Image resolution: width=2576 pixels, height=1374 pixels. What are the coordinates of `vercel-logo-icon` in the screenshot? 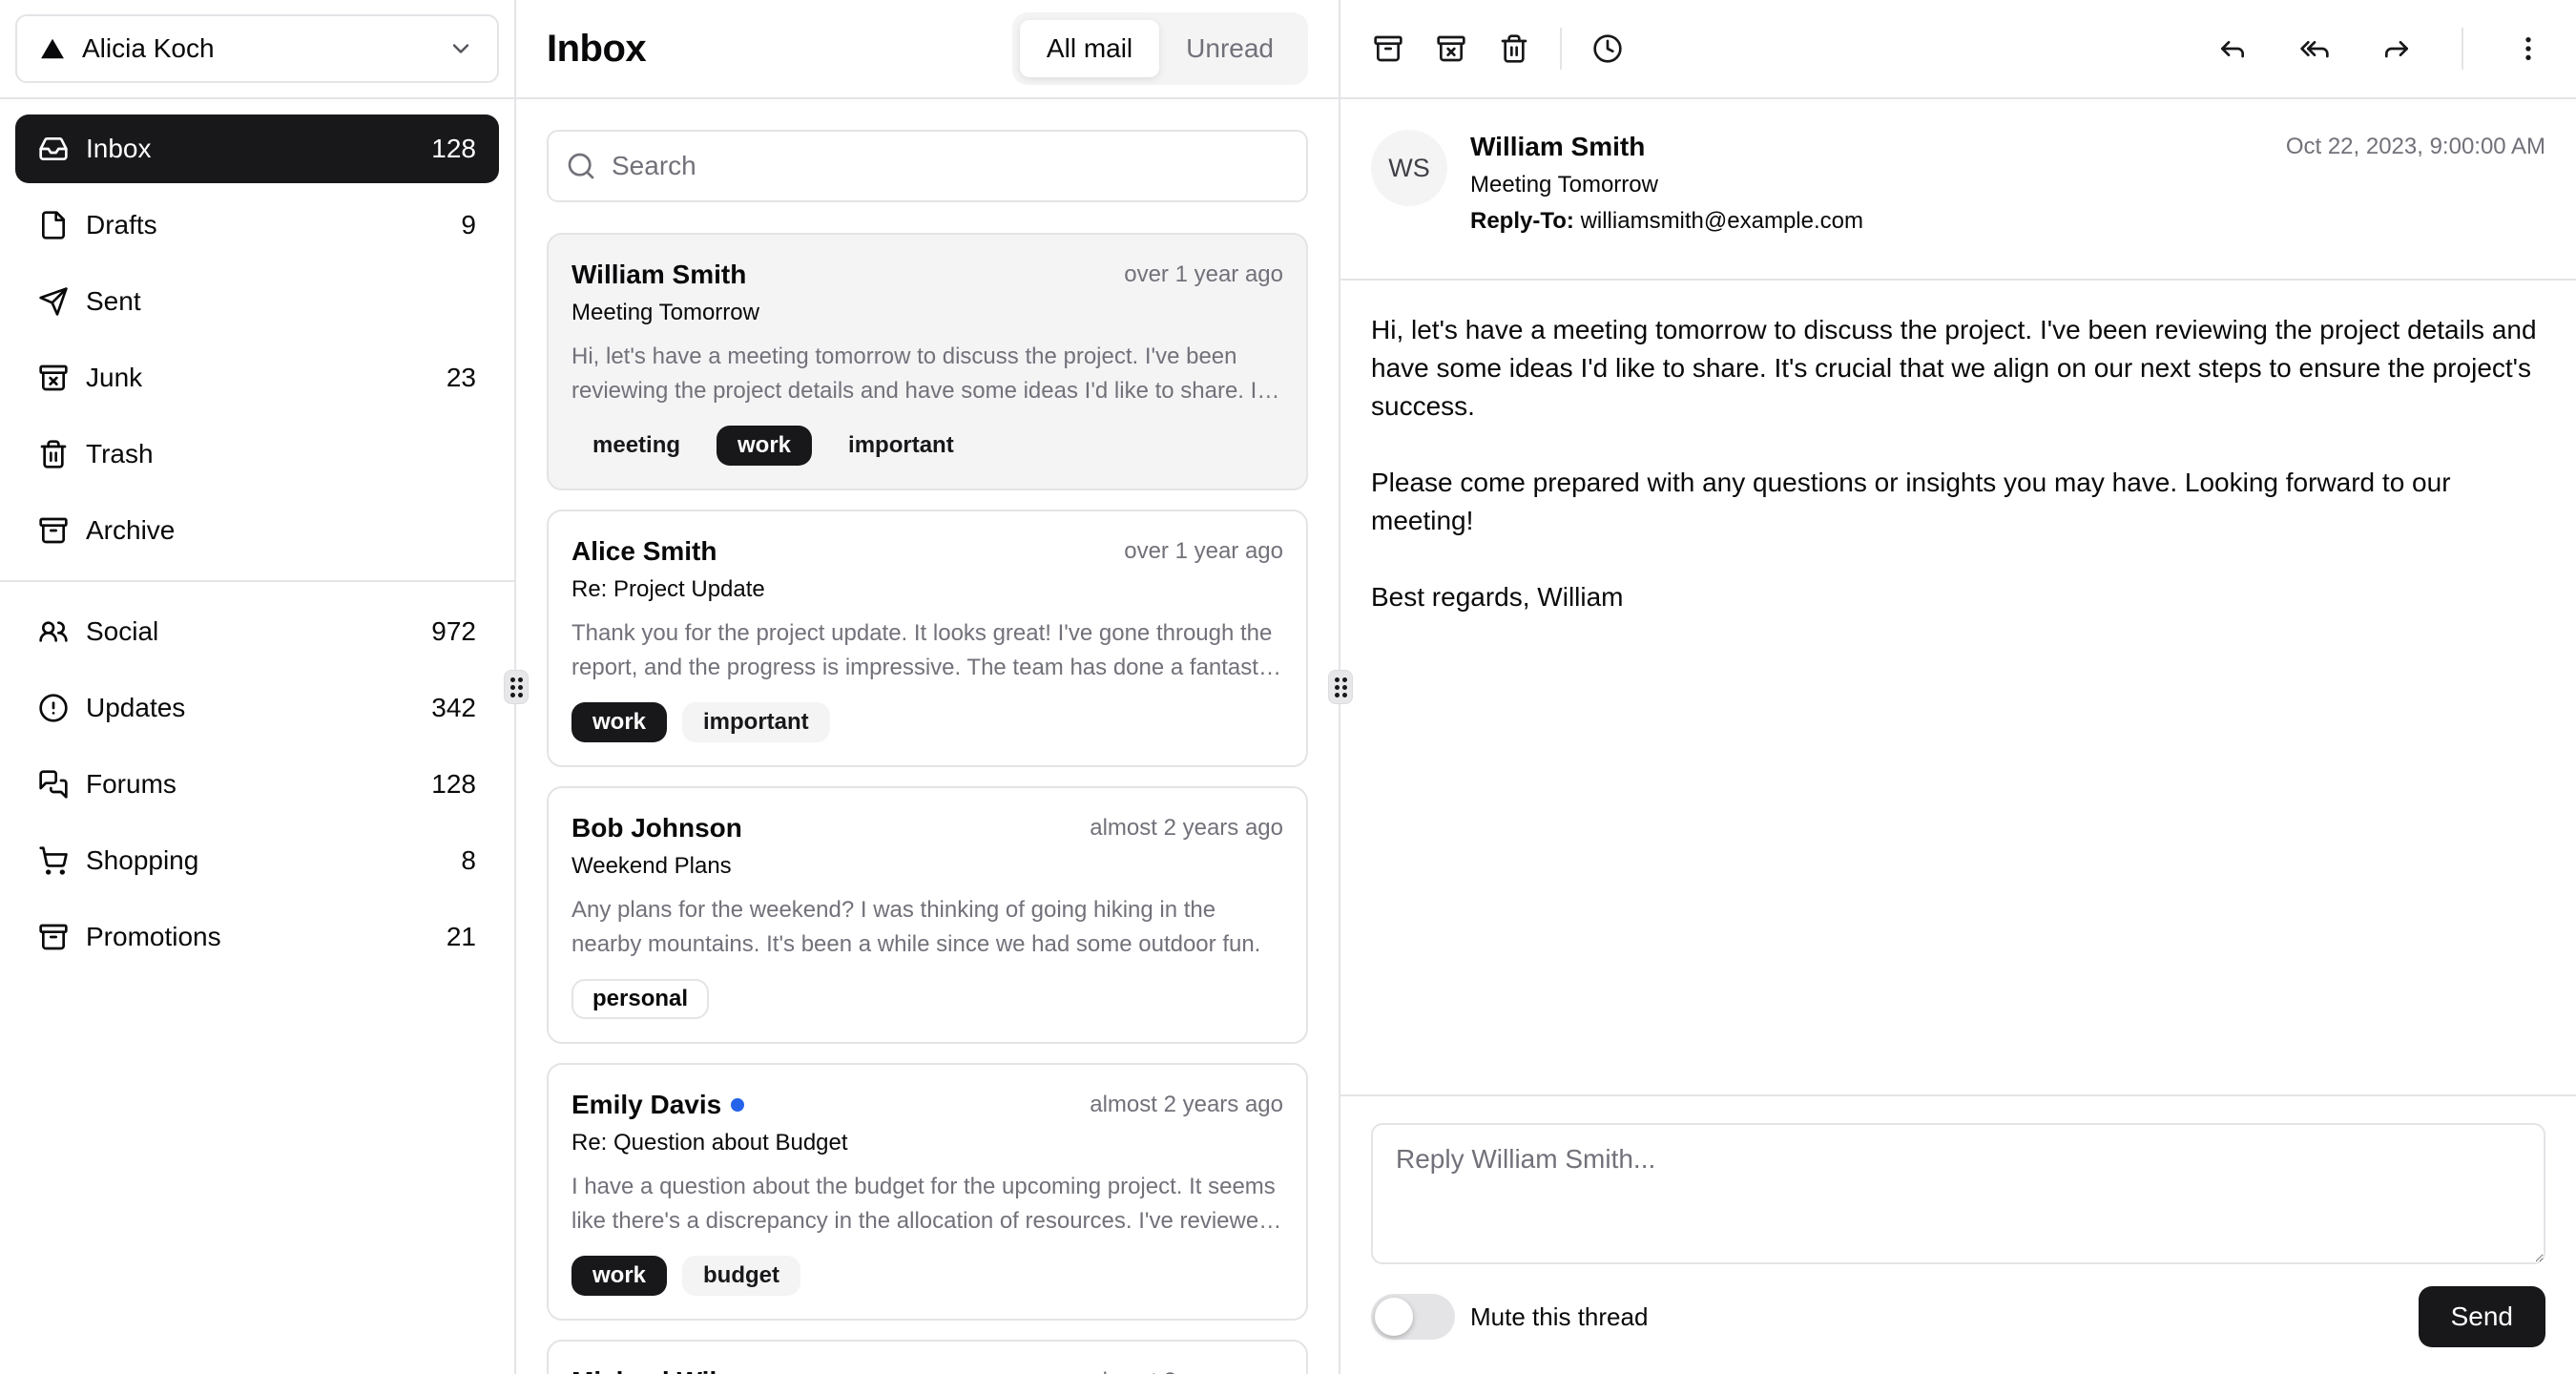 It's located at (52, 48).